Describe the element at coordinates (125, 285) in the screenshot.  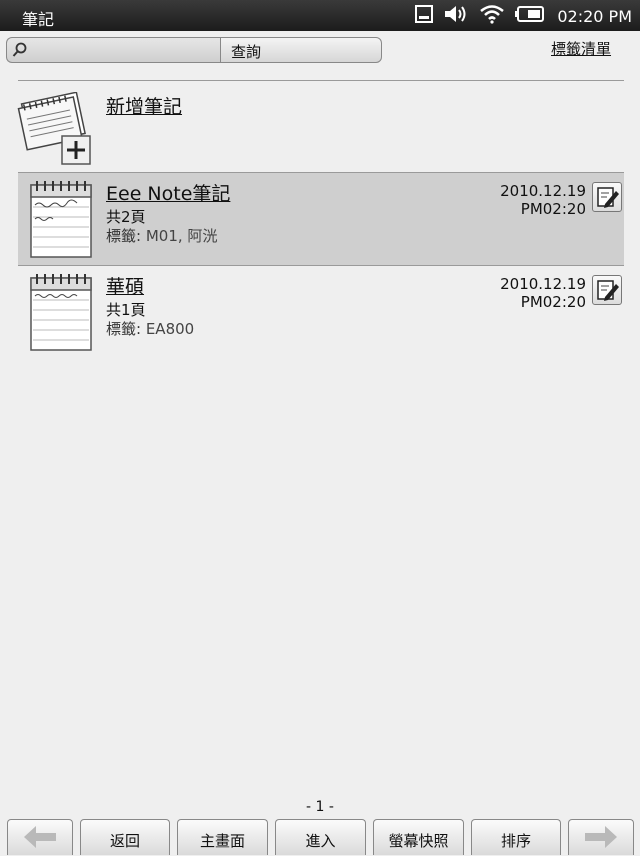
I see `note-title: 華碩` at that location.